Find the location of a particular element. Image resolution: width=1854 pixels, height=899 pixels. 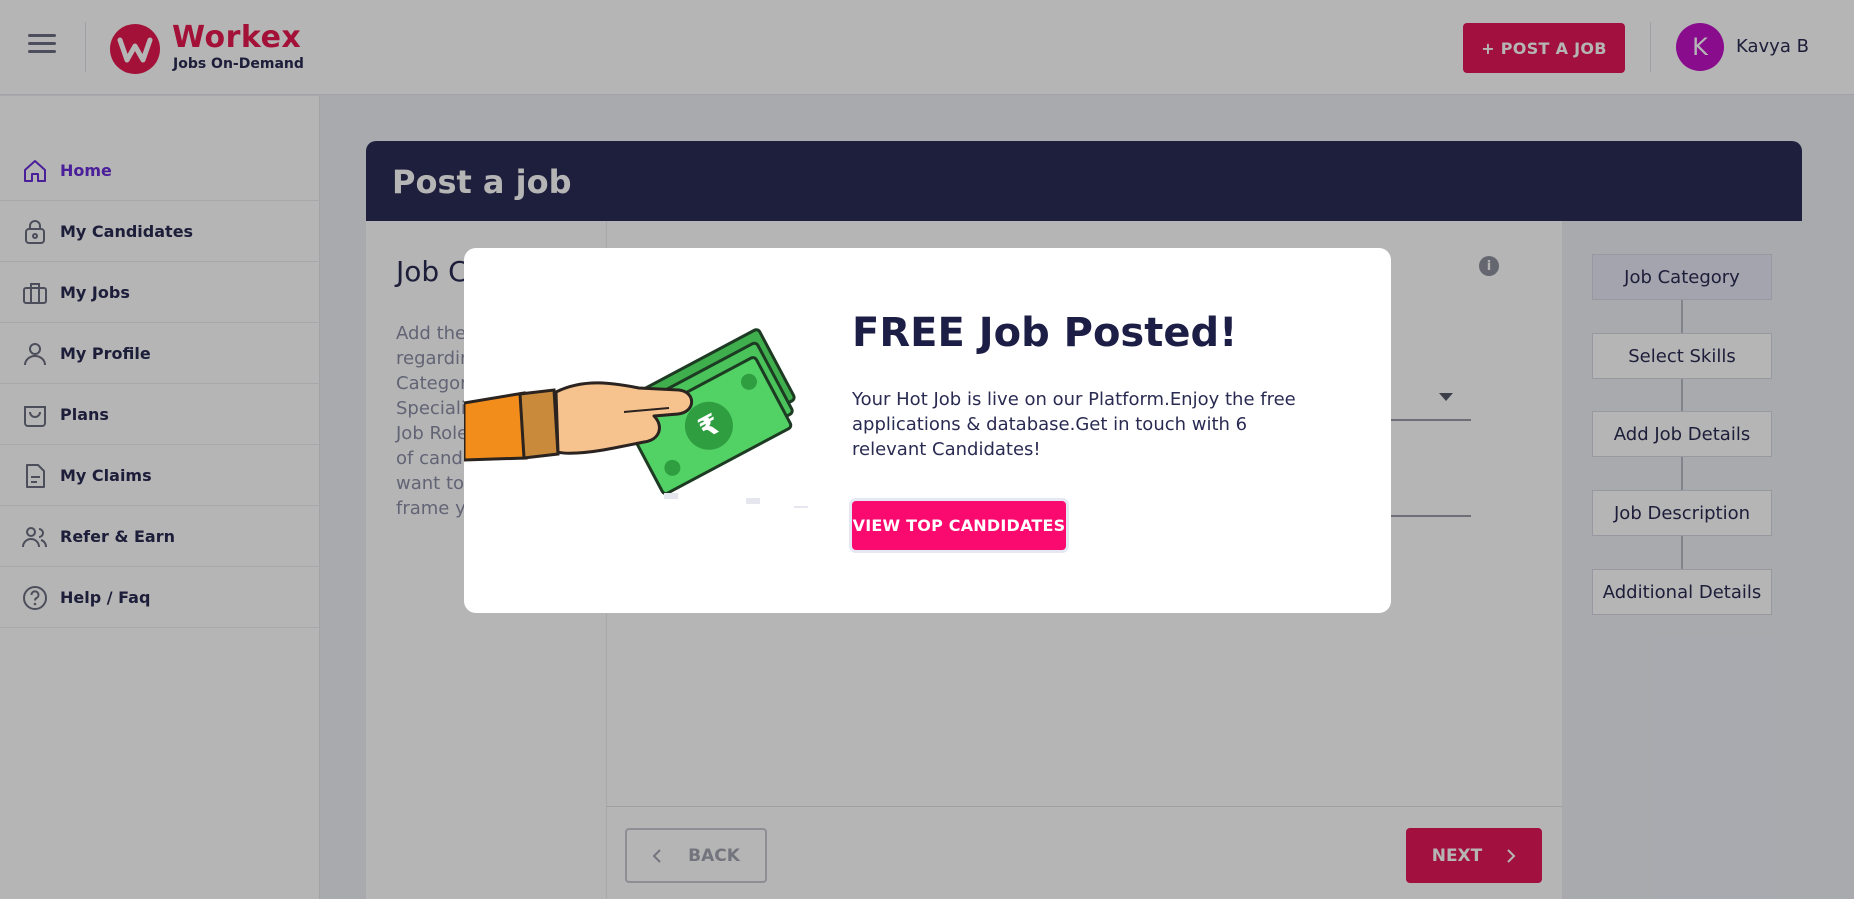

modal-title: FREE Job Posted! is located at coordinates (1045, 333).